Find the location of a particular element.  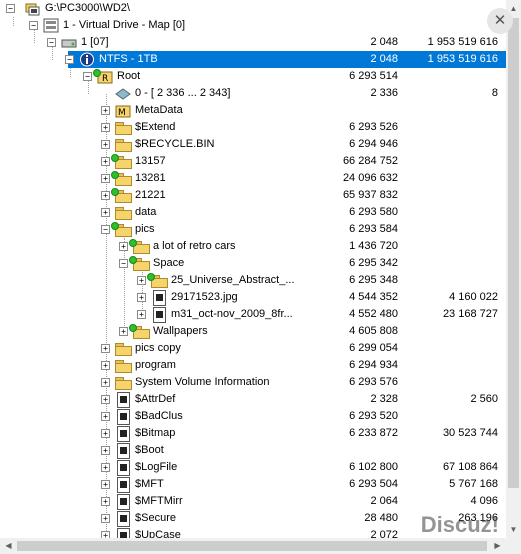

column2-value: 2 560 is located at coordinates (484, 399).